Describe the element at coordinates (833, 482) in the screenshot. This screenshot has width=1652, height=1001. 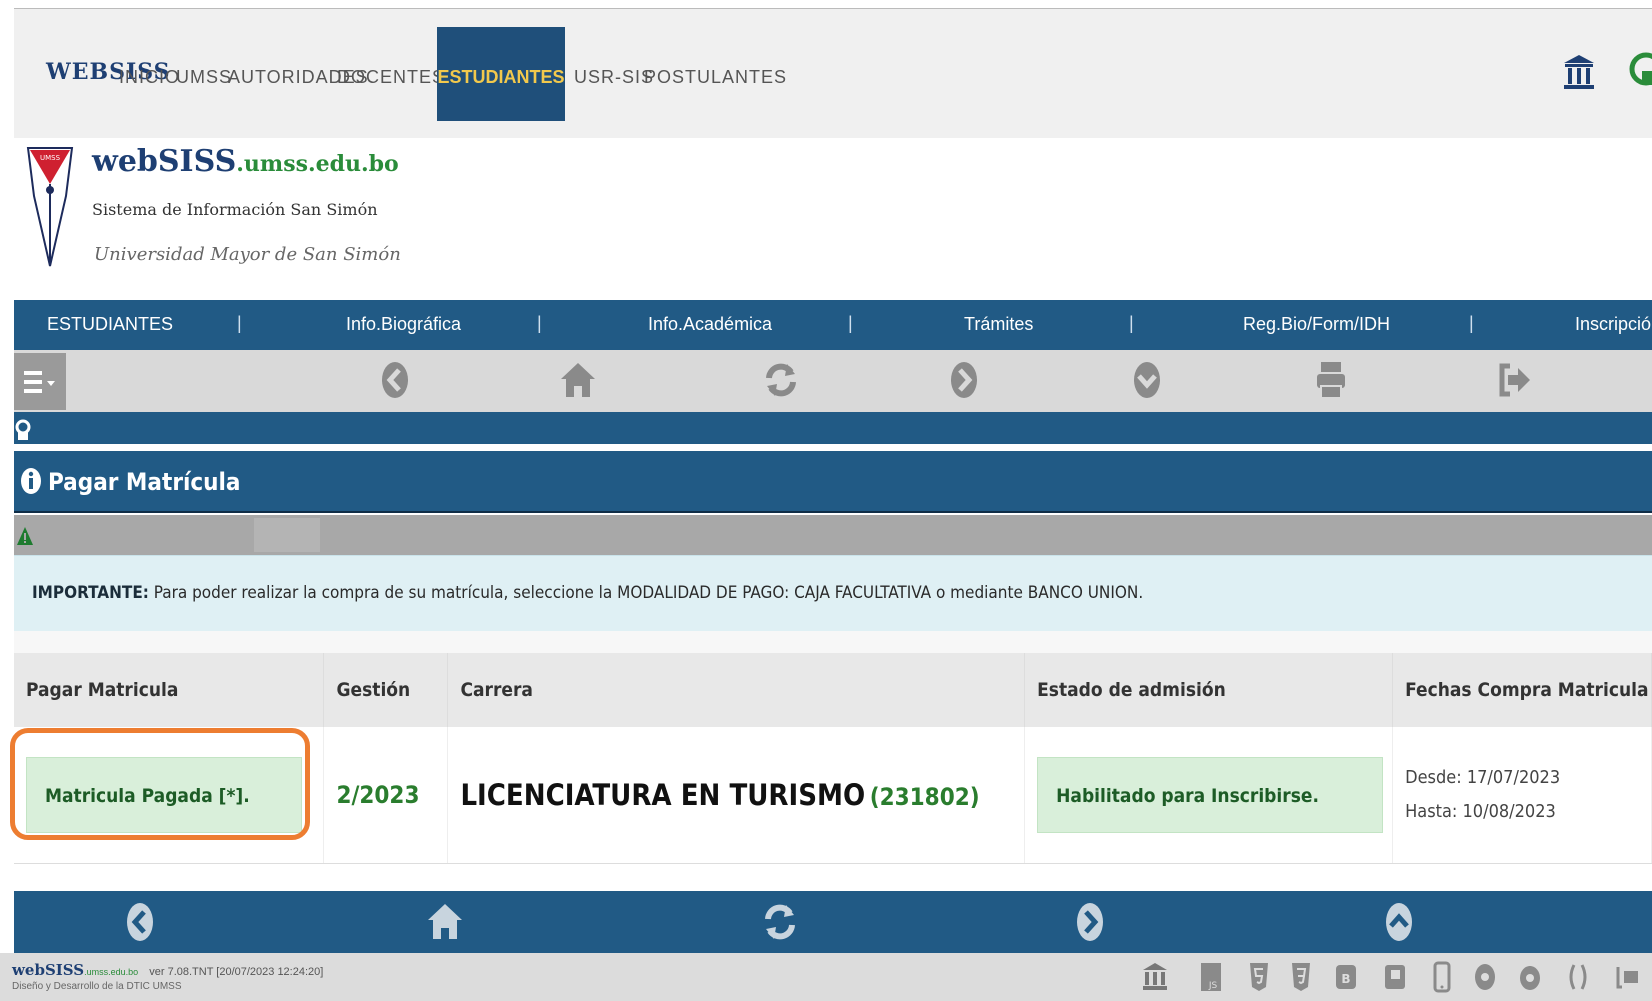
I see `section-header: Pagar Matrícula` at that location.